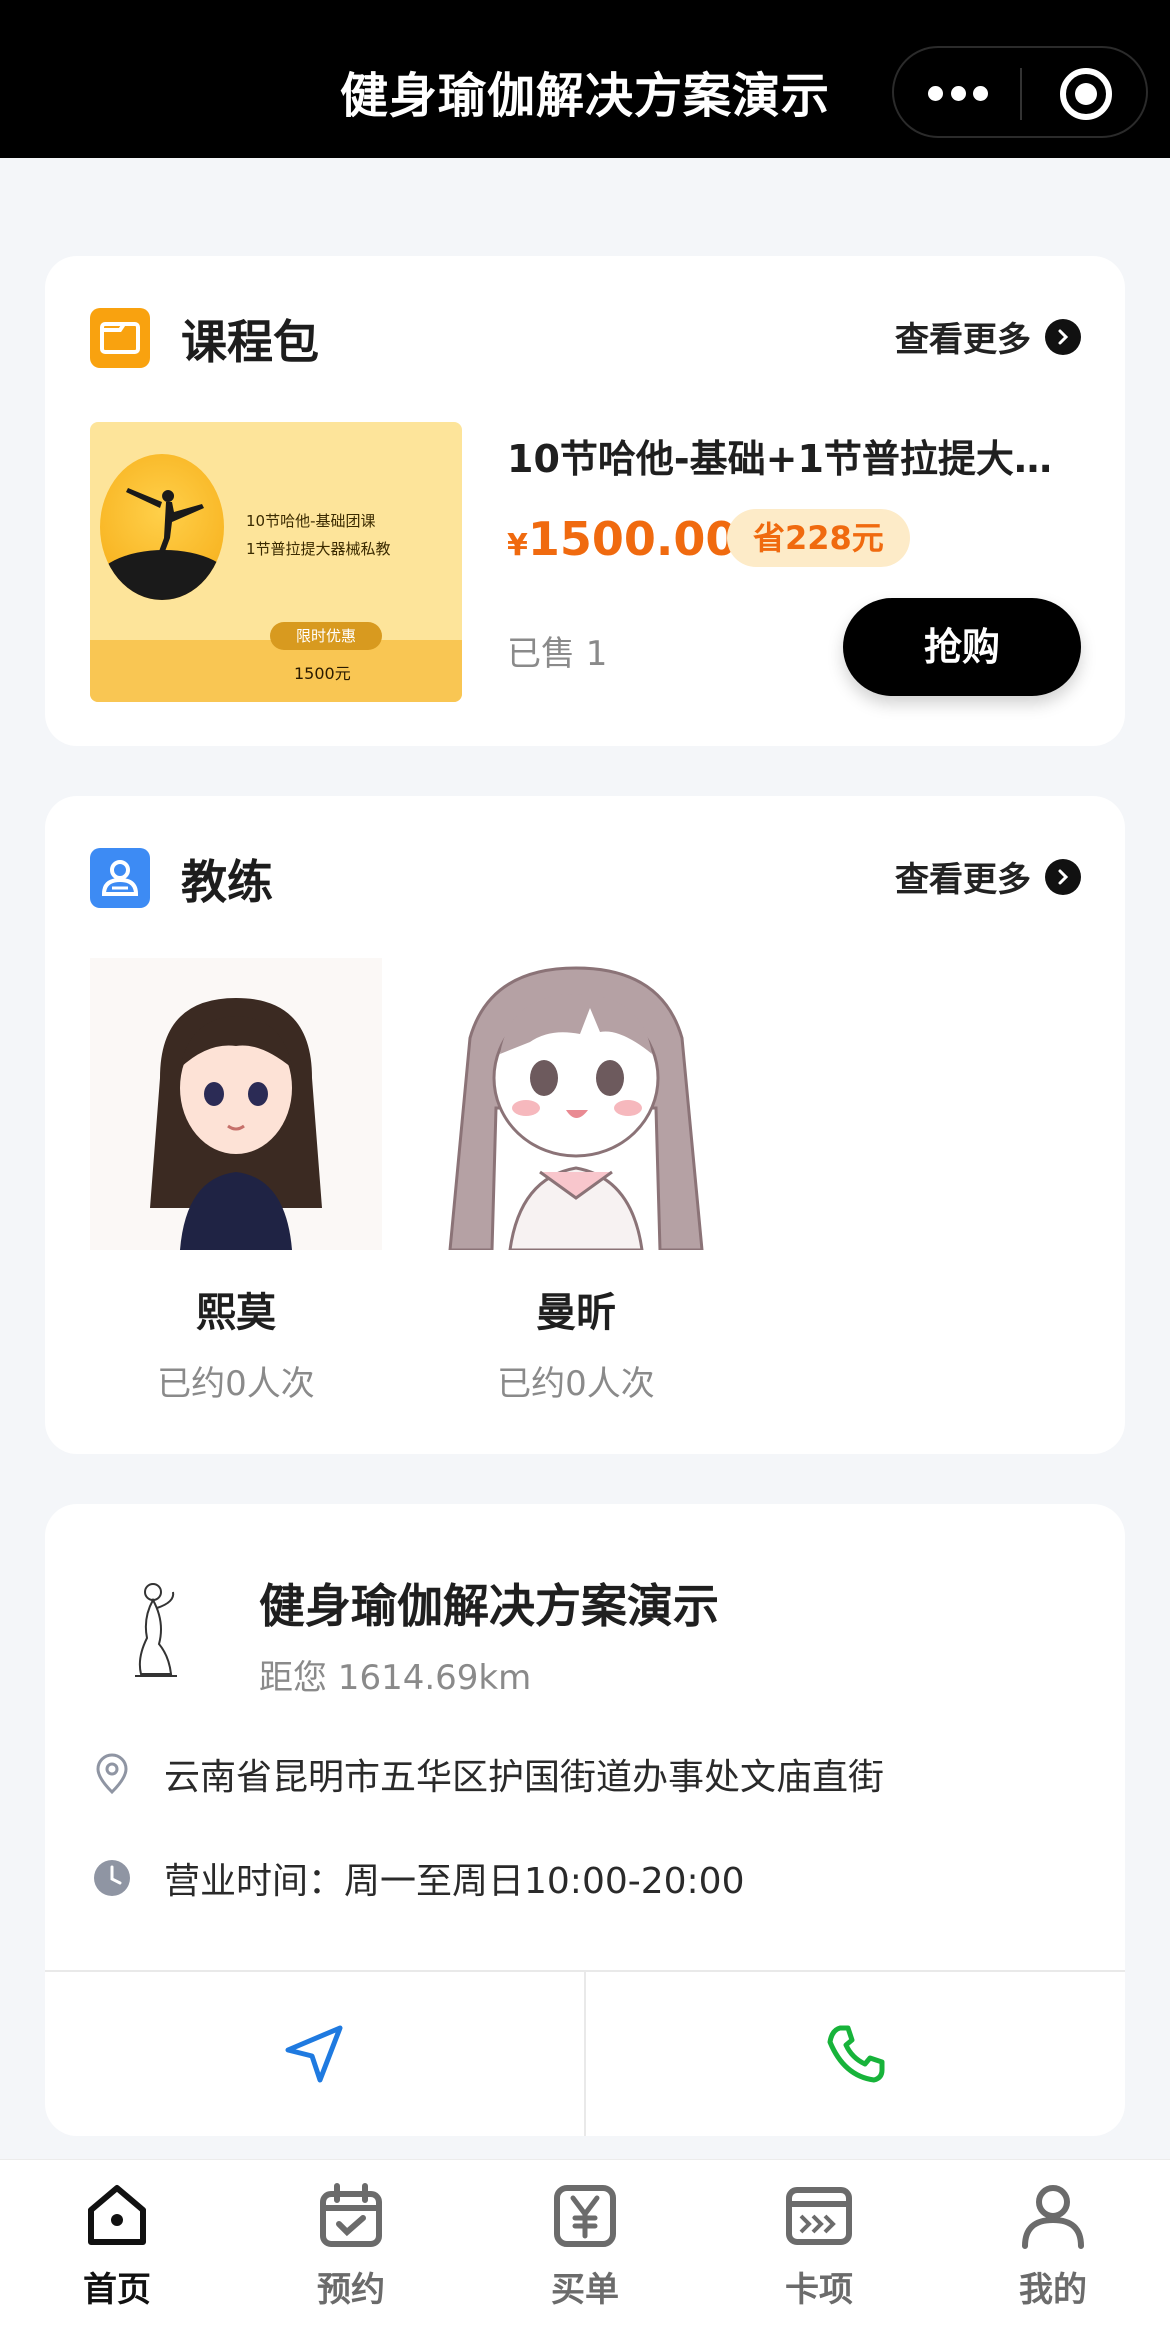 The image size is (1170, 2347). What do you see at coordinates (962, 647) in the screenshot?
I see `buy-now-button: 抢购` at bounding box center [962, 647].